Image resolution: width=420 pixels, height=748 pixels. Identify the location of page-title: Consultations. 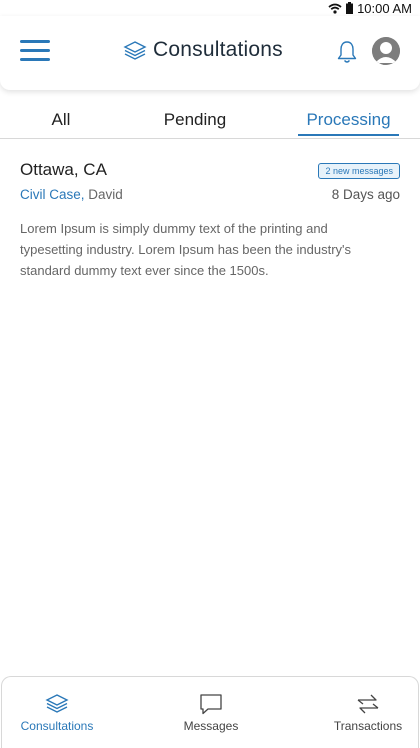
(218, 49).